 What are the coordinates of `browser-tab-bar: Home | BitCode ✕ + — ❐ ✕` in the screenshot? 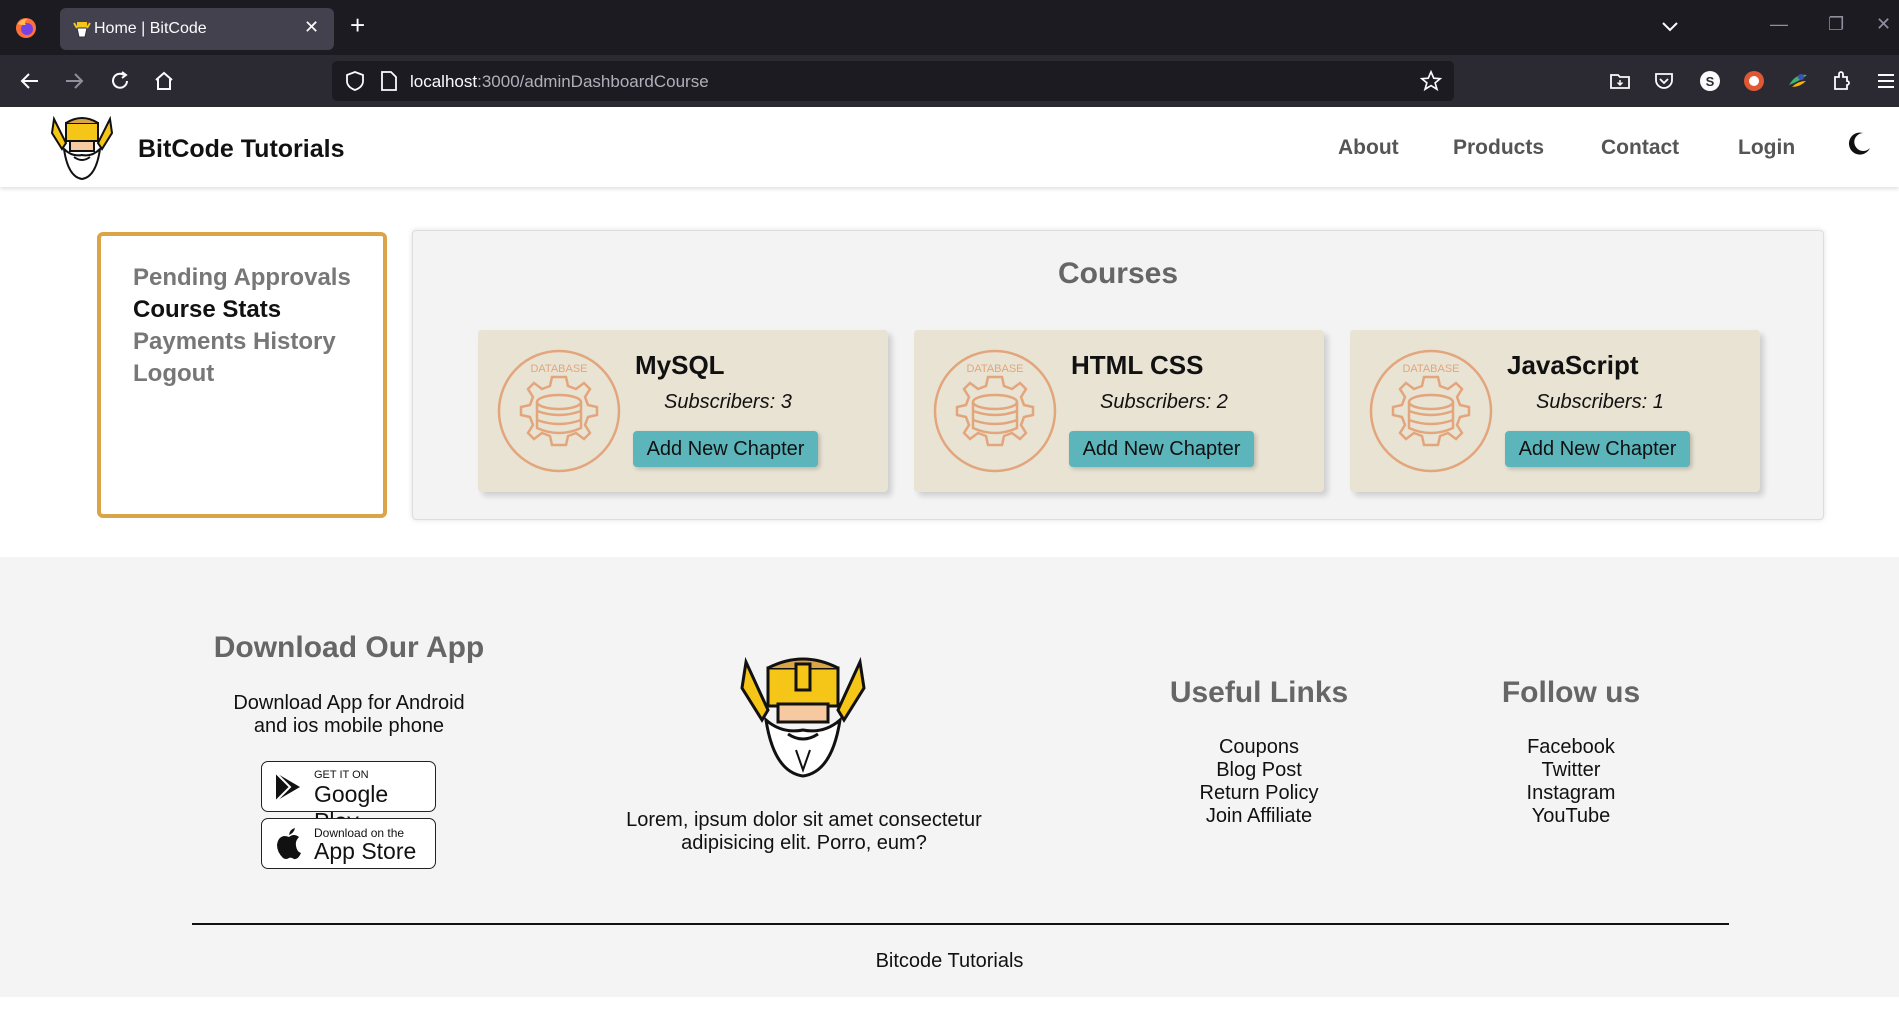 It's located at (949, 27).